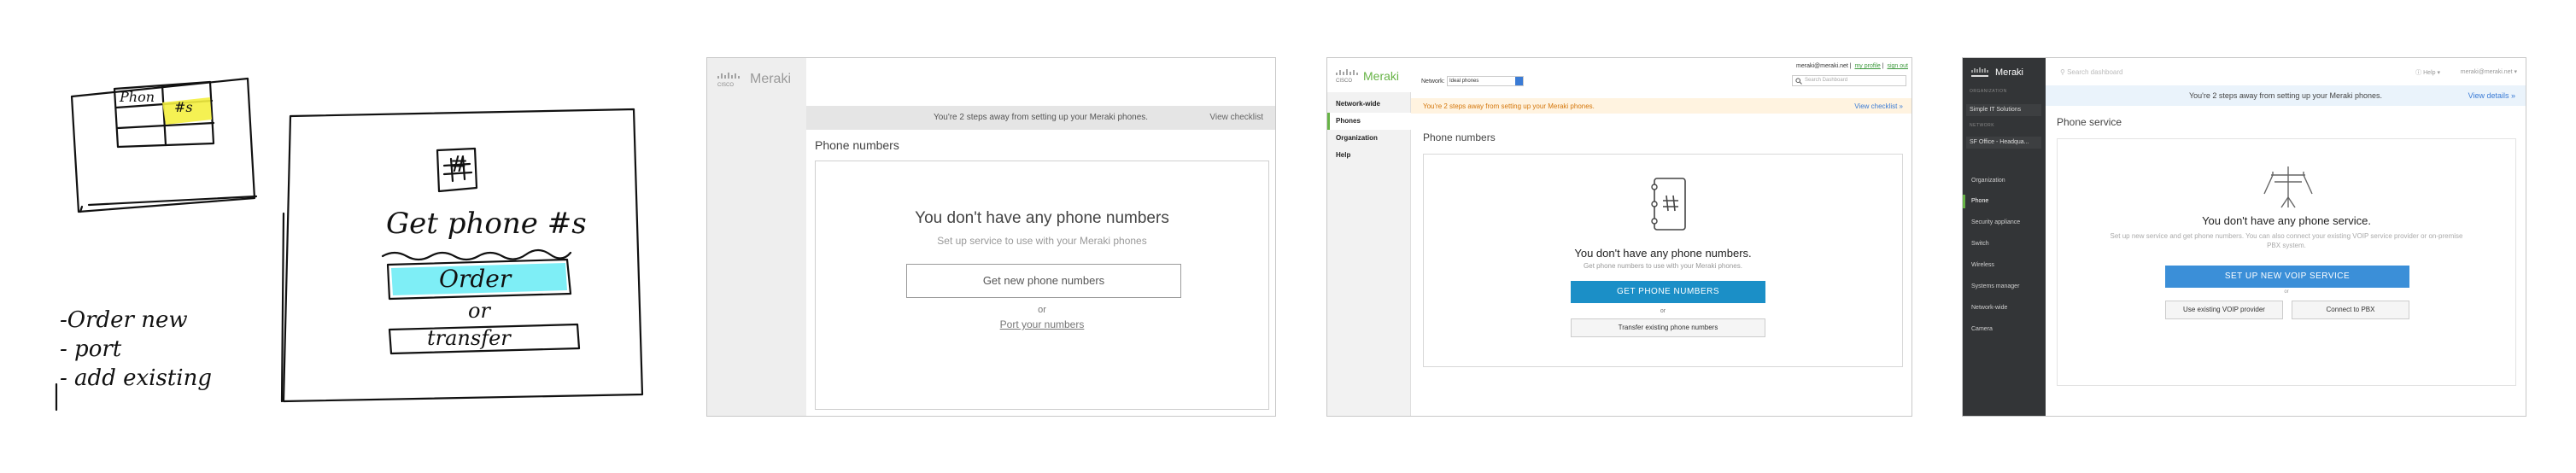 Image resolution: width=2576 pixels, height=473 pixels. Describe the element at coordinates (2418, 73) in the screenshot. I see `help-icon: ⓘ` at that location.